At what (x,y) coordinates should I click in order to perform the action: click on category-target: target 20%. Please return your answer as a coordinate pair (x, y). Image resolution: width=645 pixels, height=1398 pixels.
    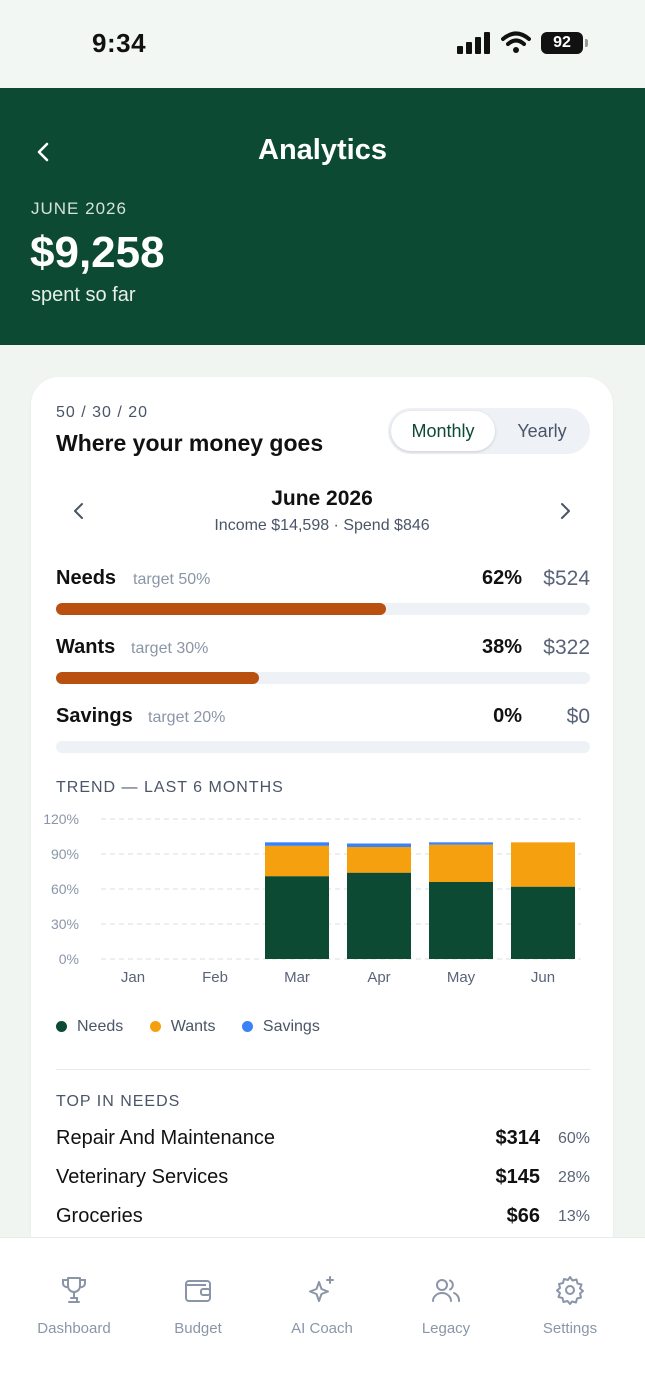
    Looking at the image, I should click on (187, 717).